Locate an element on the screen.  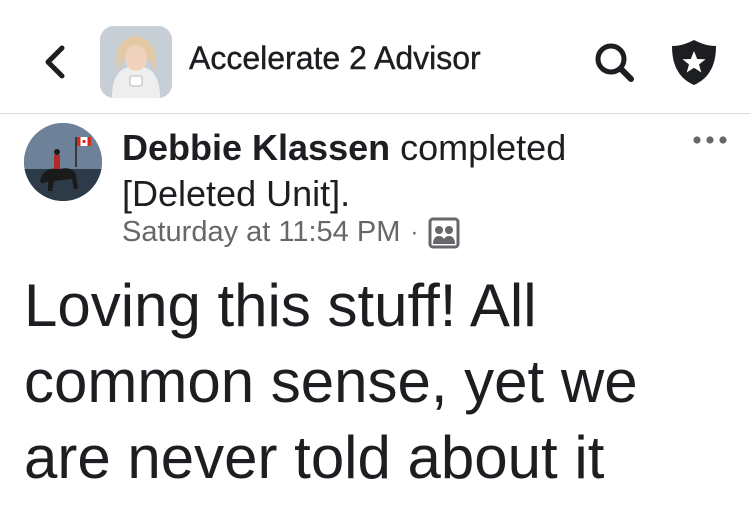
admin-tools-button is located at coordinates (694, 62).